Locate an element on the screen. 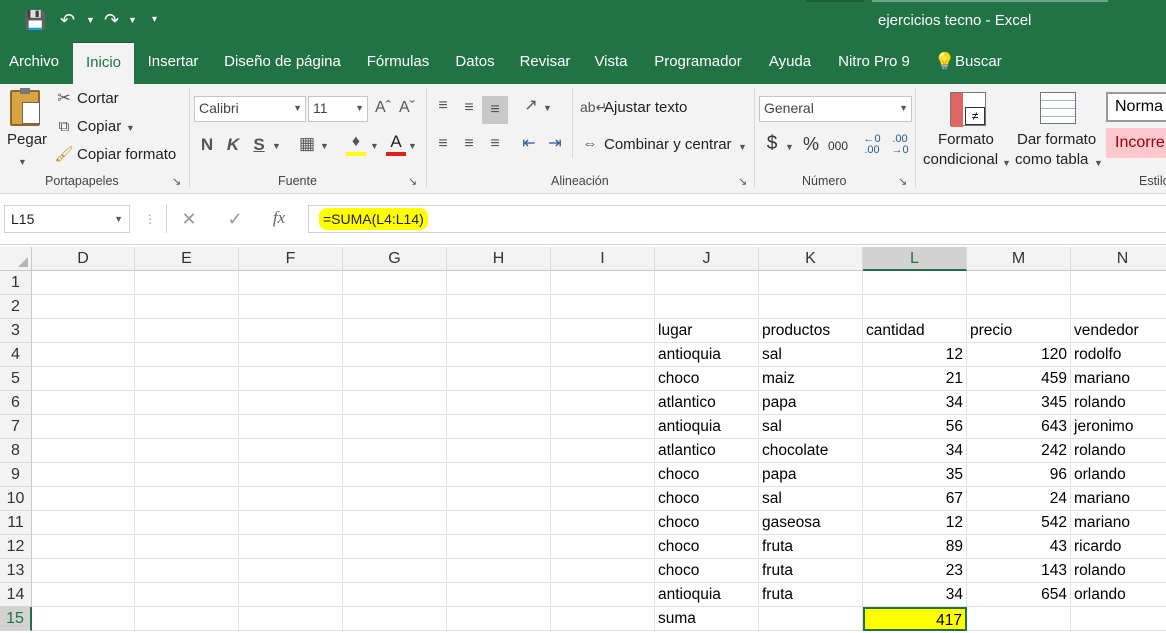  cell-i9 is located at coordinates (603, 475).